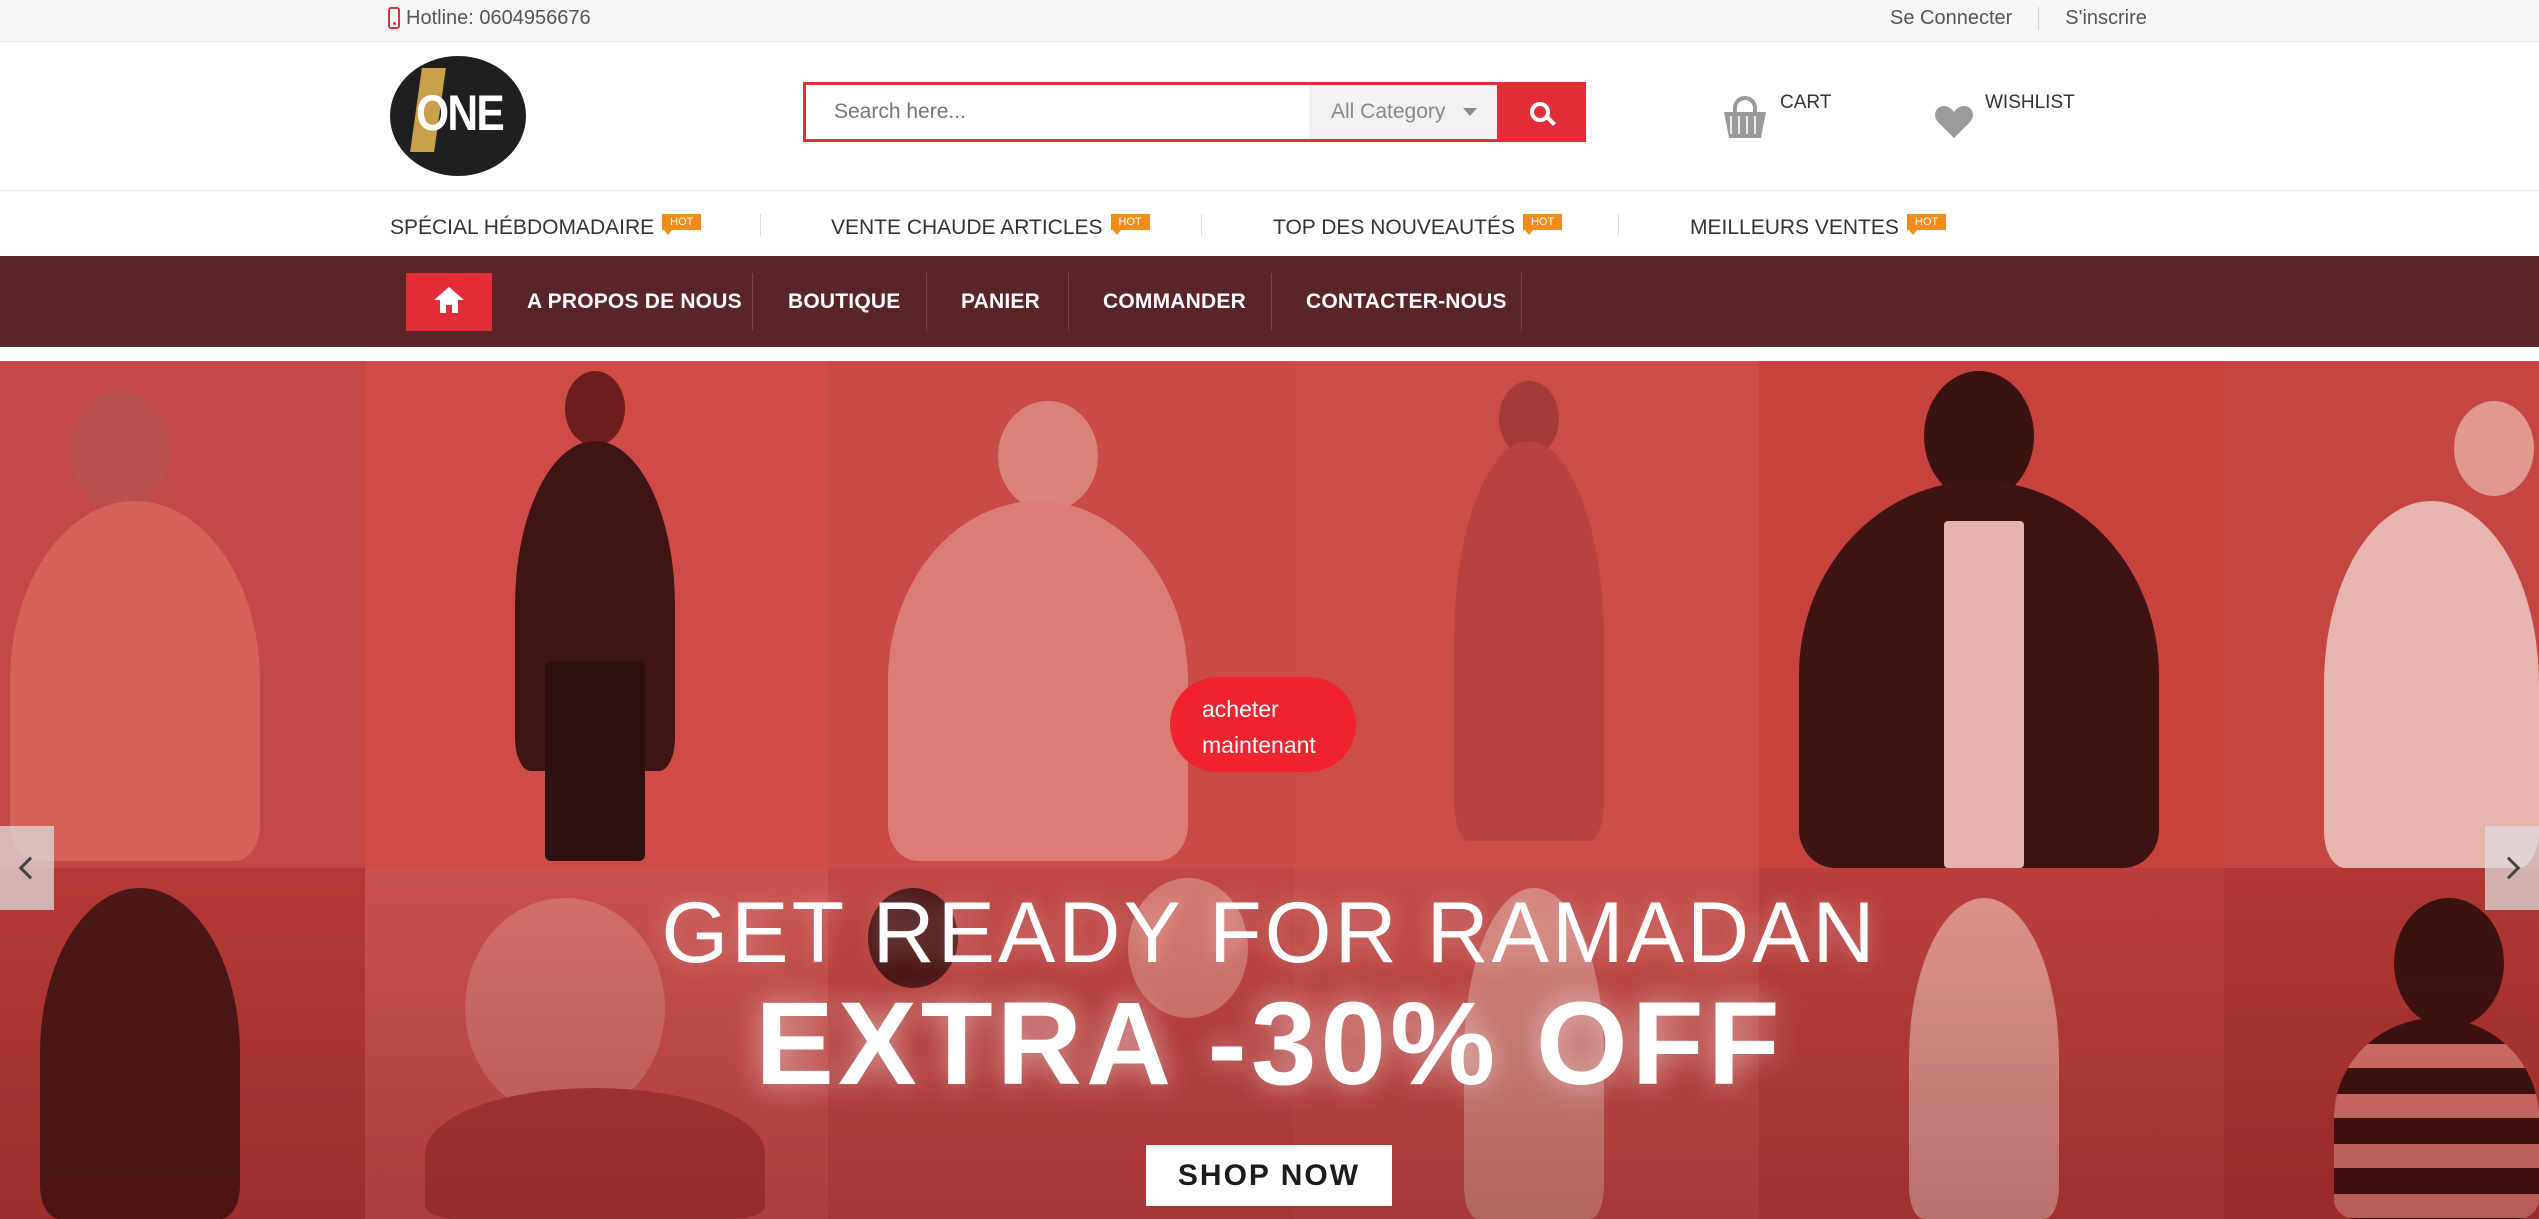 The height and width of the screenshot is (1219, 2539). I want to click on shop-now-button: SHOP NOW, so click(1269, 1175).